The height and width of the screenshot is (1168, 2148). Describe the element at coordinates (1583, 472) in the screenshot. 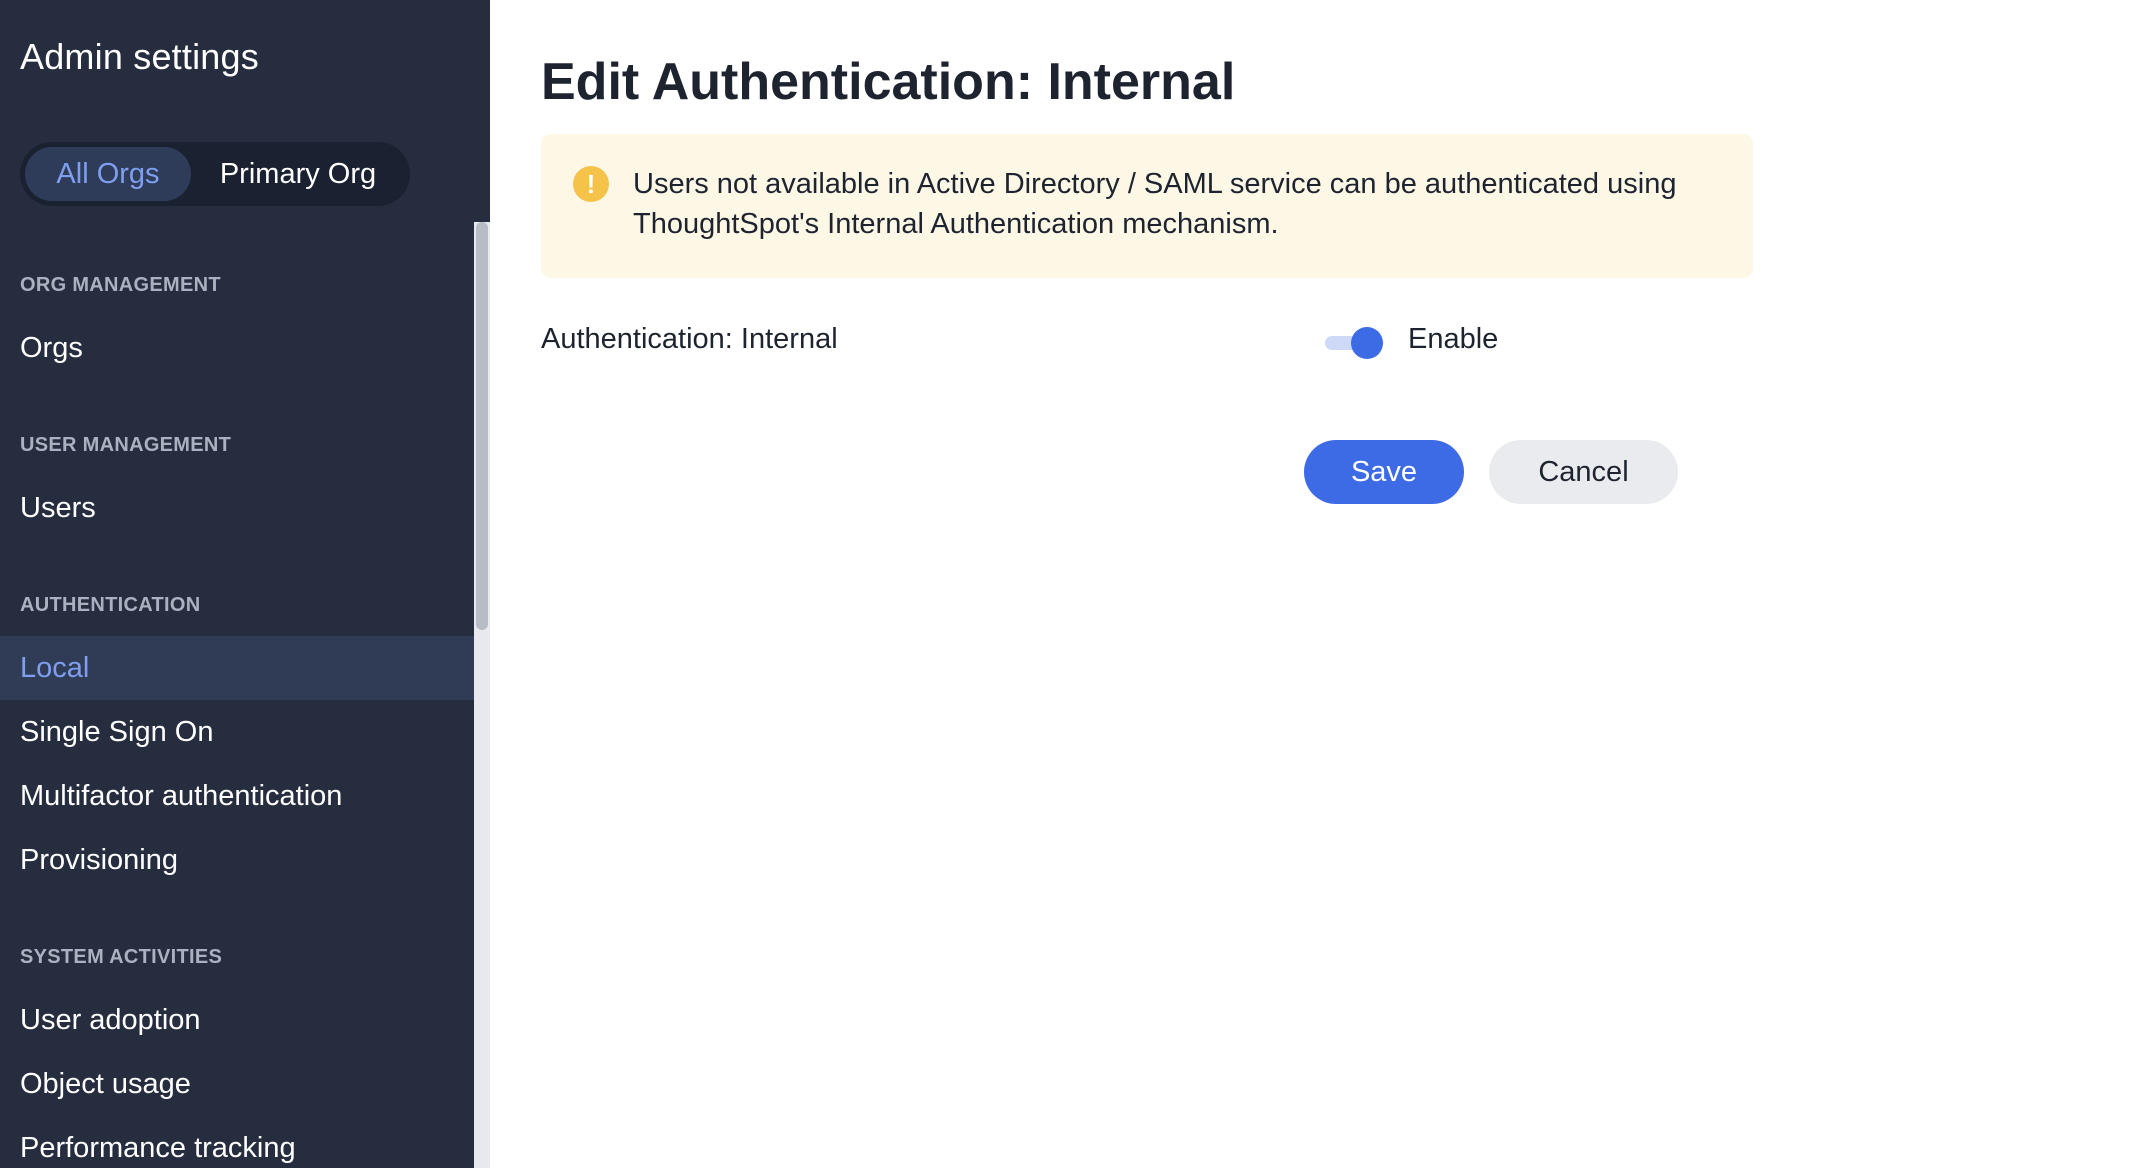

I see `cancel-button: Cancel` at that location.